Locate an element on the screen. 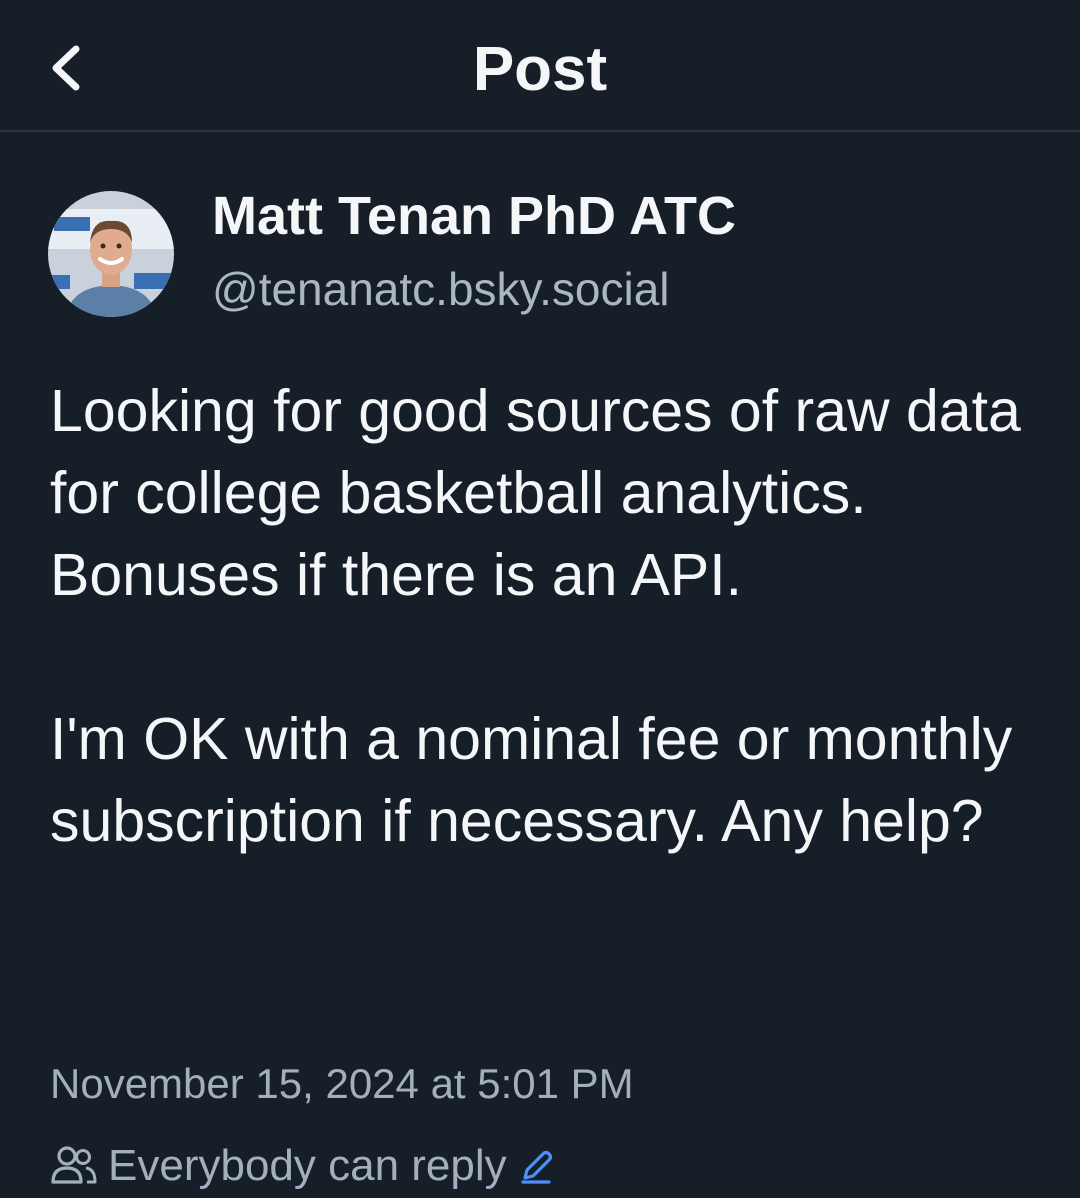 The width and height of the screenshot is (1080, 1198). reply-settings-button: Everybody can reply is located at coordinates (301, 1166).